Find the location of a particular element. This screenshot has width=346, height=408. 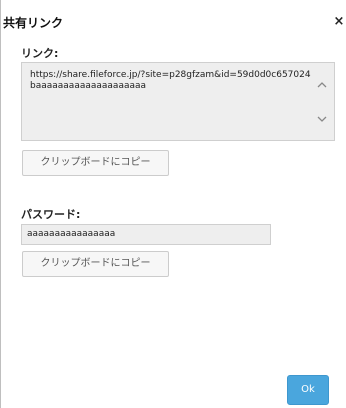

dialog-title: 共有リンク is located at coordinates (33, 23).